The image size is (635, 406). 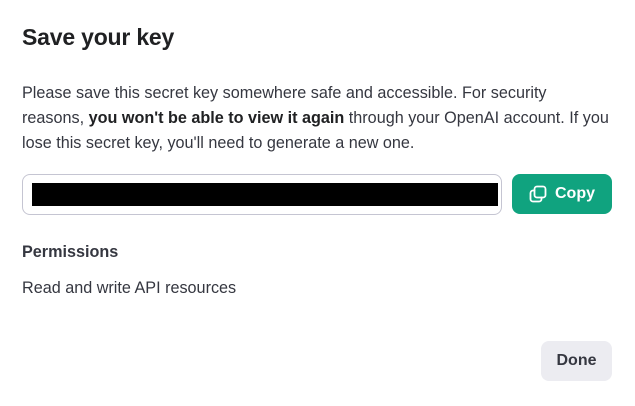 What do you see at coordinates (575, 193) in the screenshot?
I see `copy-button-label: Copy` at bounding box center [575, 193].